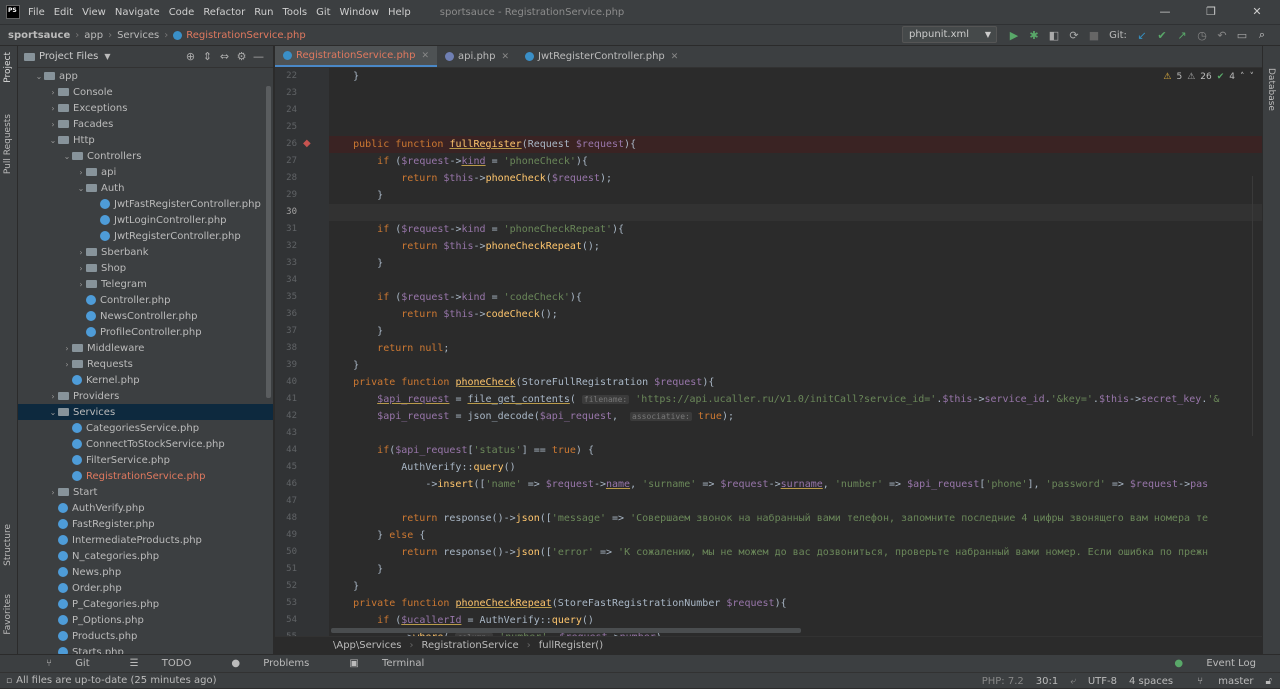  I want to click on tree-item: Starts.php, so click(145, 649).